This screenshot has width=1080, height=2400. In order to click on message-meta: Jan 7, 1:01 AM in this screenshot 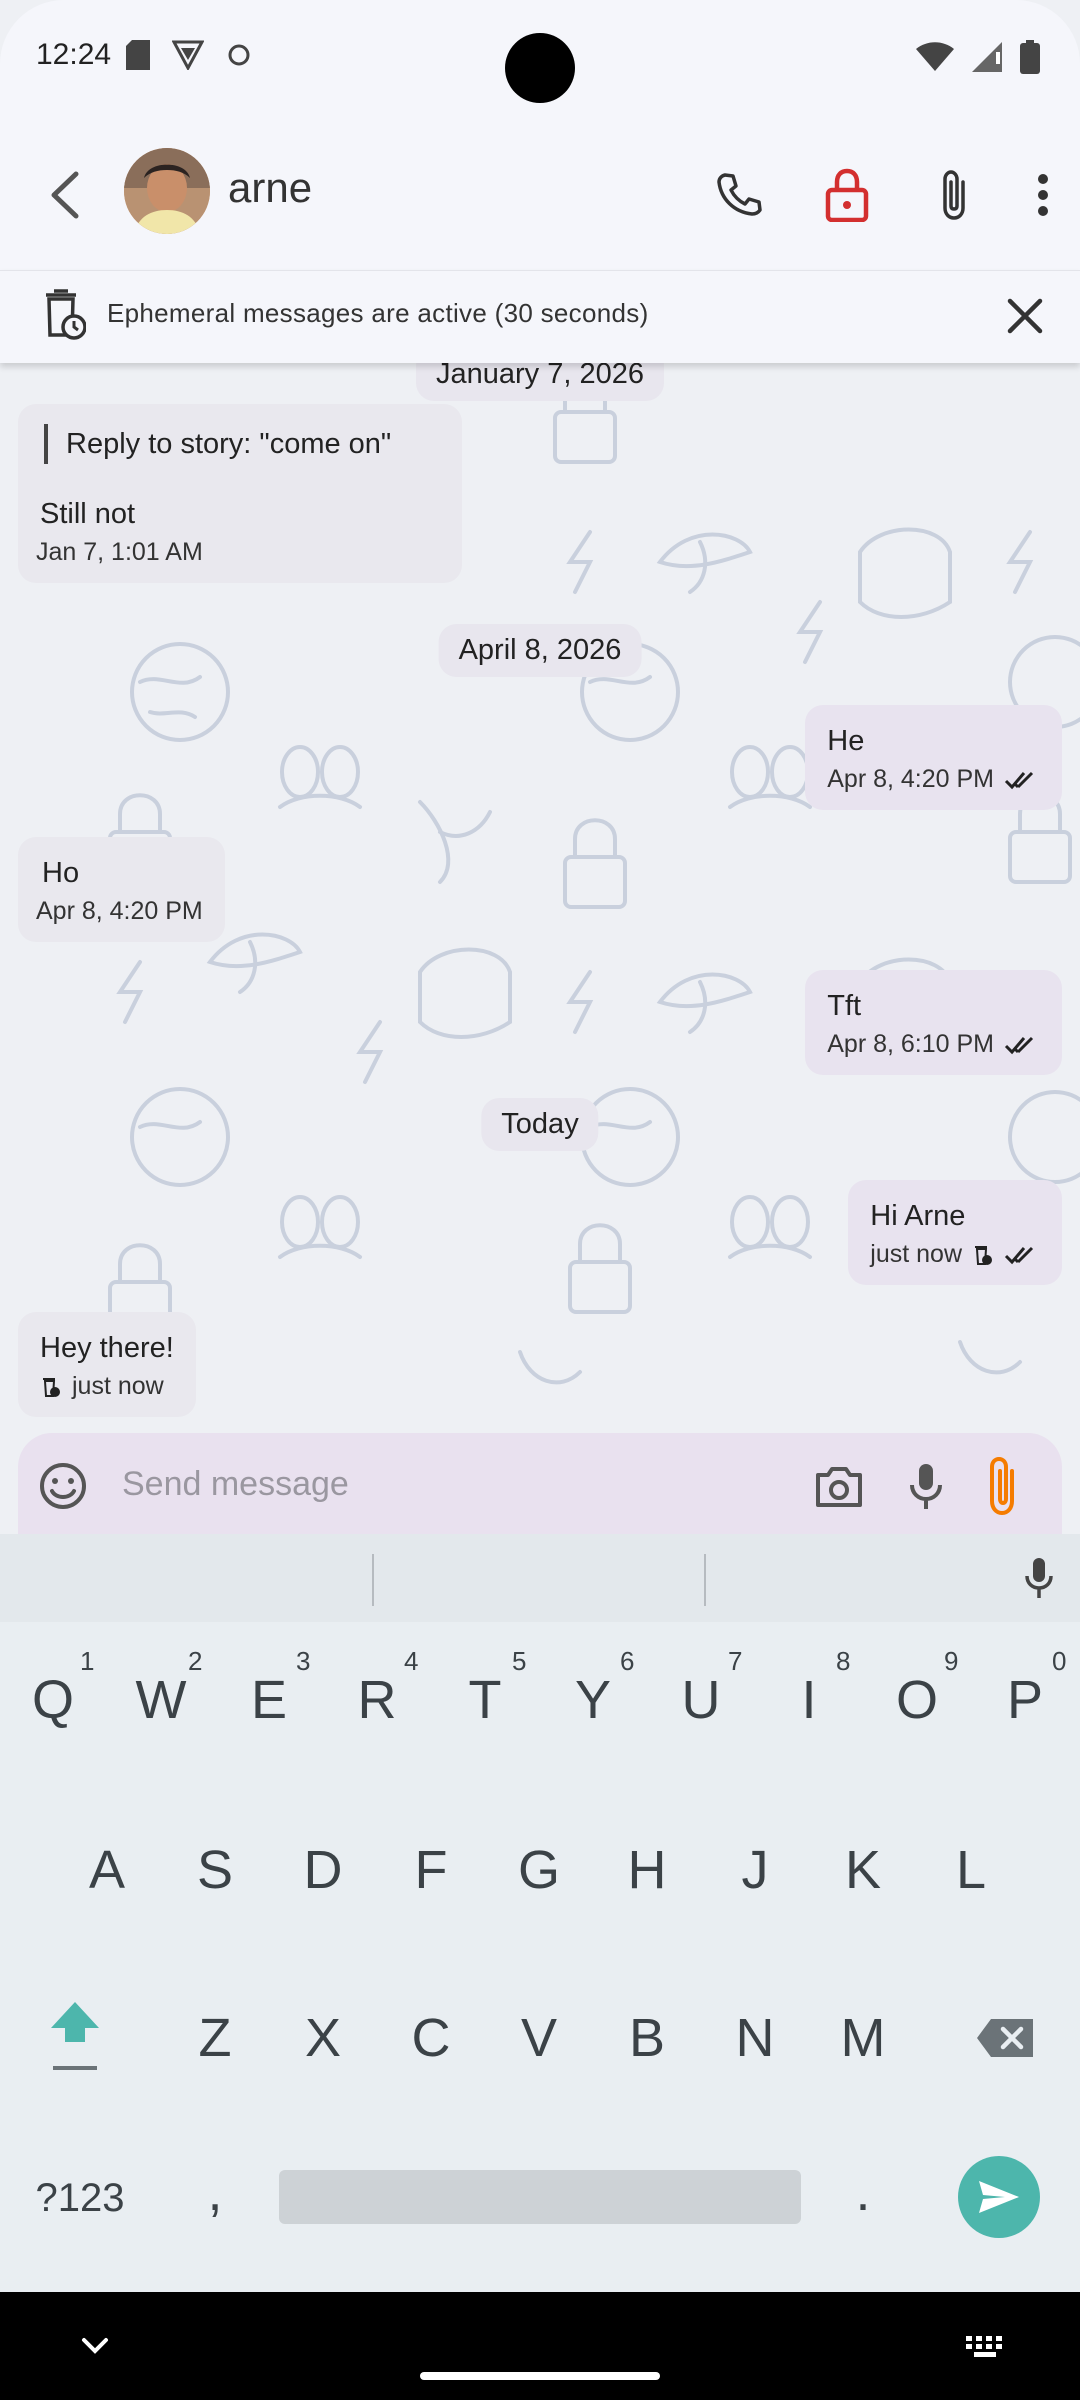, I will do `click(238, 552)`.